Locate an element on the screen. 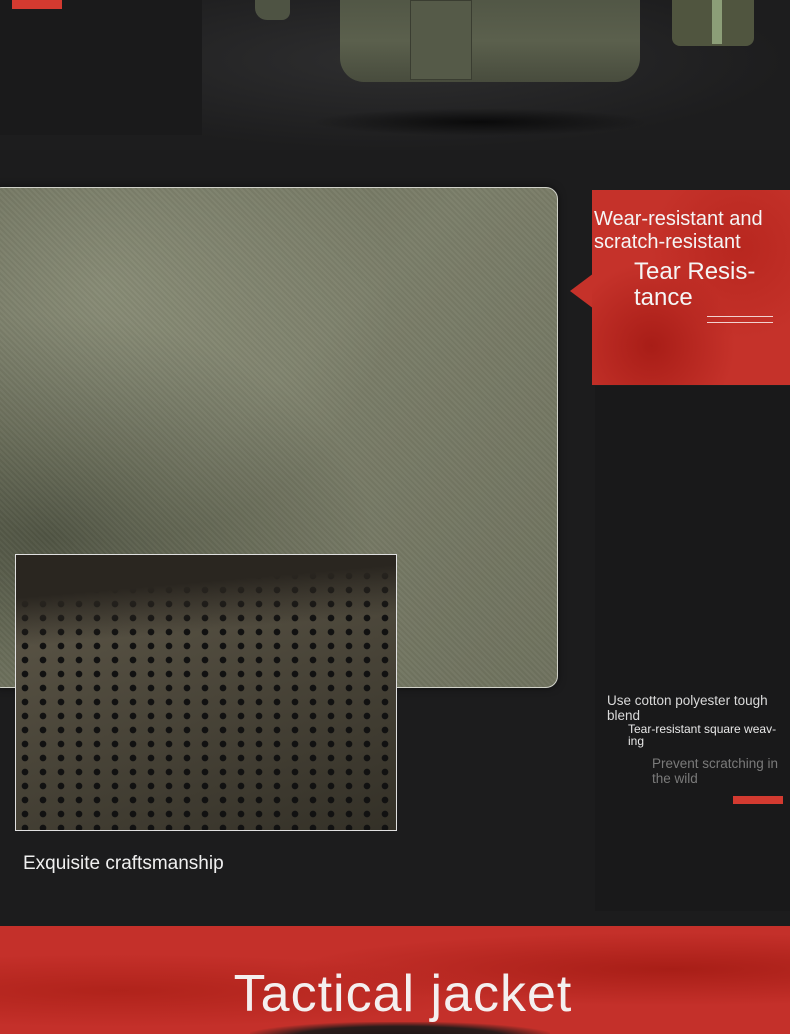 Image resolution: width=790 pixels, height=1034 pixels. jacket-shadow is located at coordinates (480, 122).